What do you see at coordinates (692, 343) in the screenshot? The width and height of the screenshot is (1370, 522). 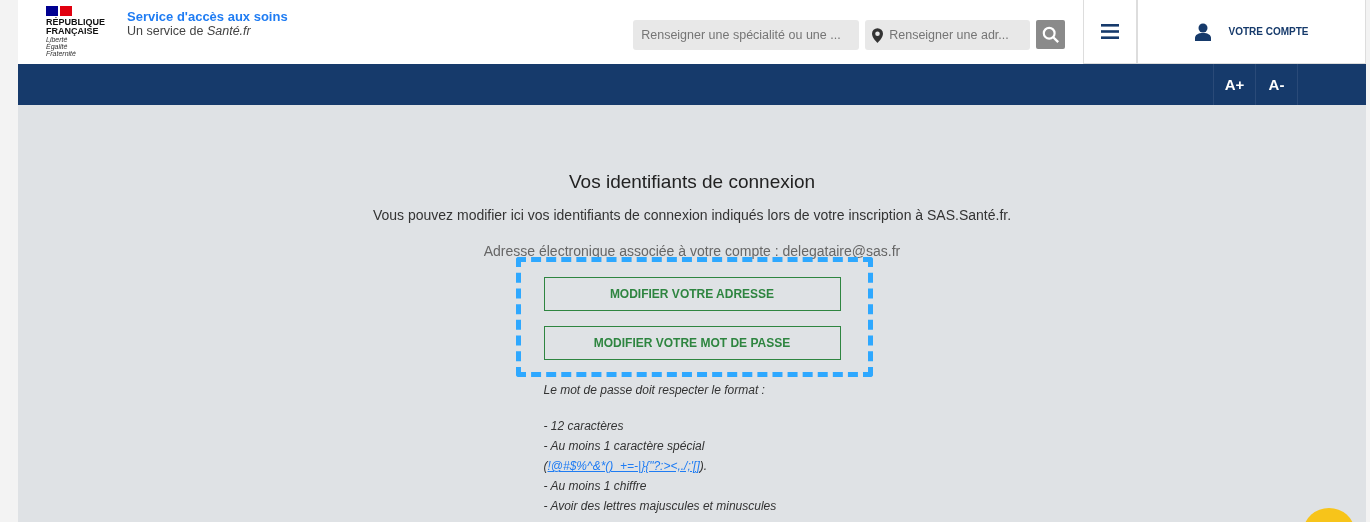 I see `outline-button: MODIFIER VOTRE MOT DE PASSE` at bounding box center [692, 343].